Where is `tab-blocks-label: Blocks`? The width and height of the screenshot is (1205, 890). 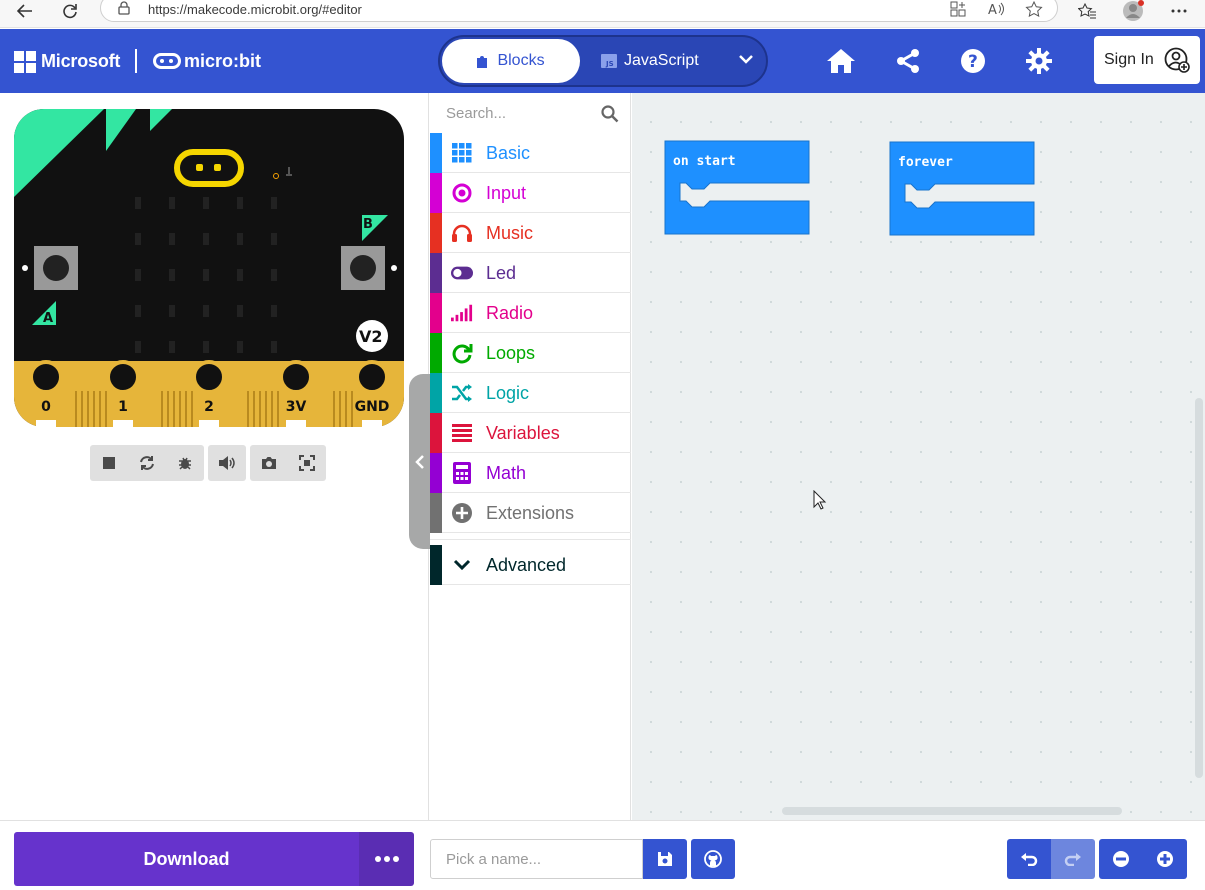
tab-blocks-label: Blocks is located at coordinates (521, 60).